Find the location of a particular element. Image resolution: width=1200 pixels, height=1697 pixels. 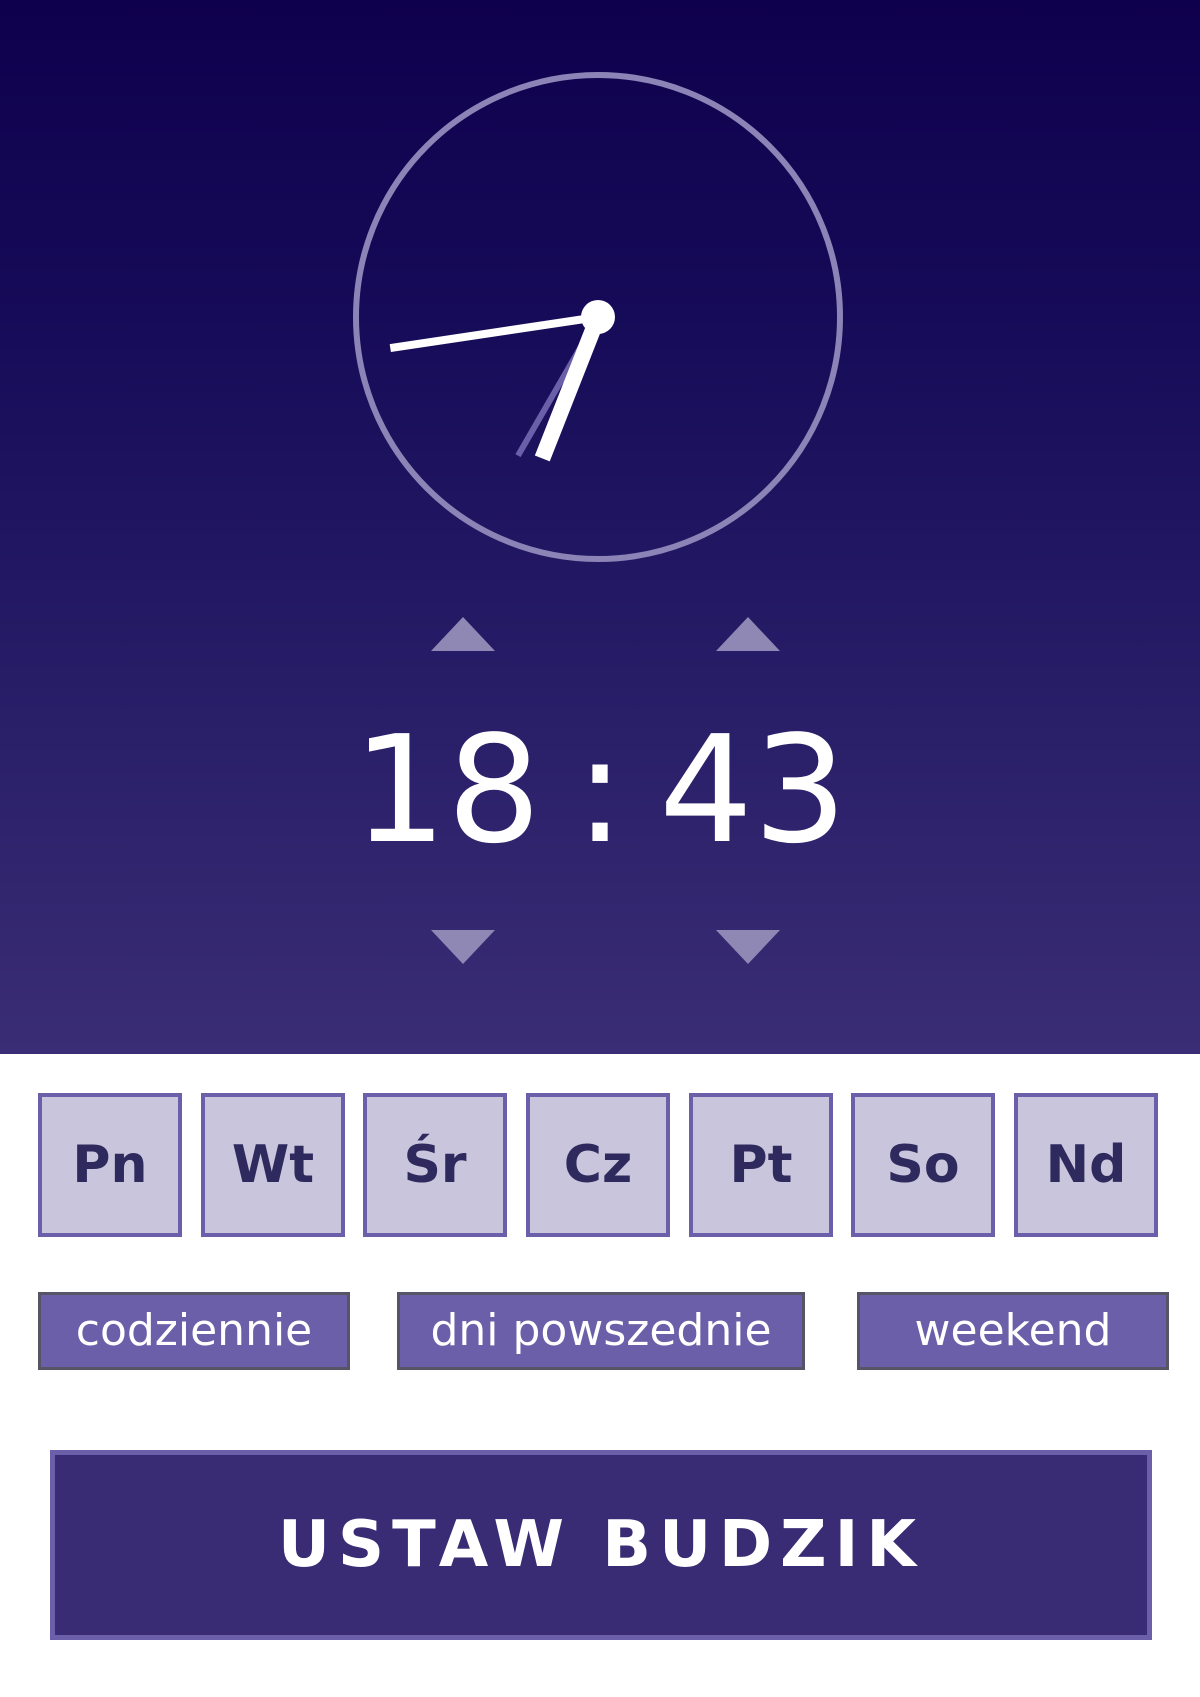

hours-down-arrow-icon is located at coordinates (463, 947).